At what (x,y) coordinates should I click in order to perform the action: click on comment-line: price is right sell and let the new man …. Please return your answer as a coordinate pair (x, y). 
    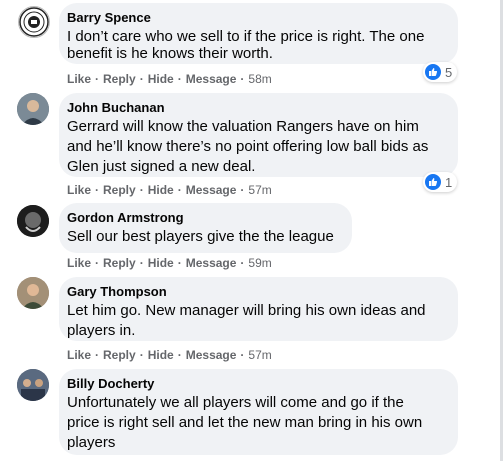
    Looking at the image, I should click on (245, 422).